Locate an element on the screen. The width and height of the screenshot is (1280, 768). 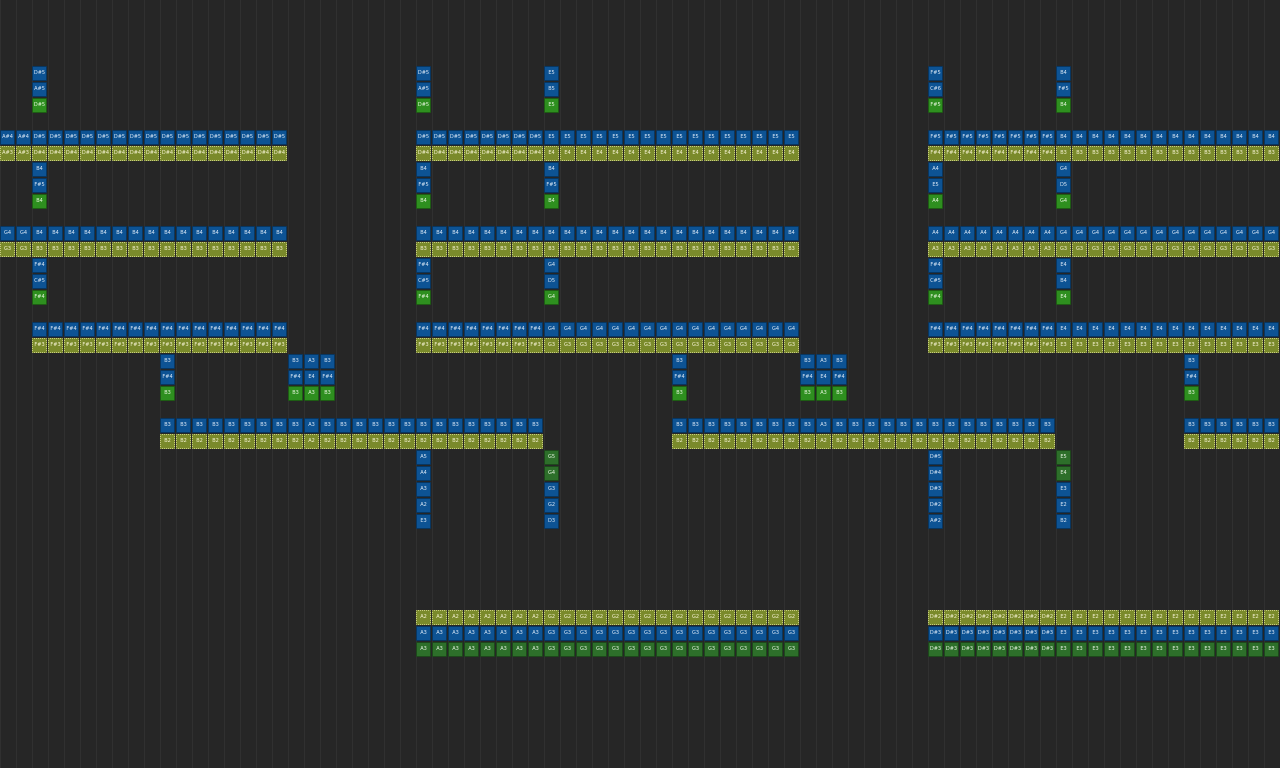
note-block: D#3 is located at coordinates (967, 633).